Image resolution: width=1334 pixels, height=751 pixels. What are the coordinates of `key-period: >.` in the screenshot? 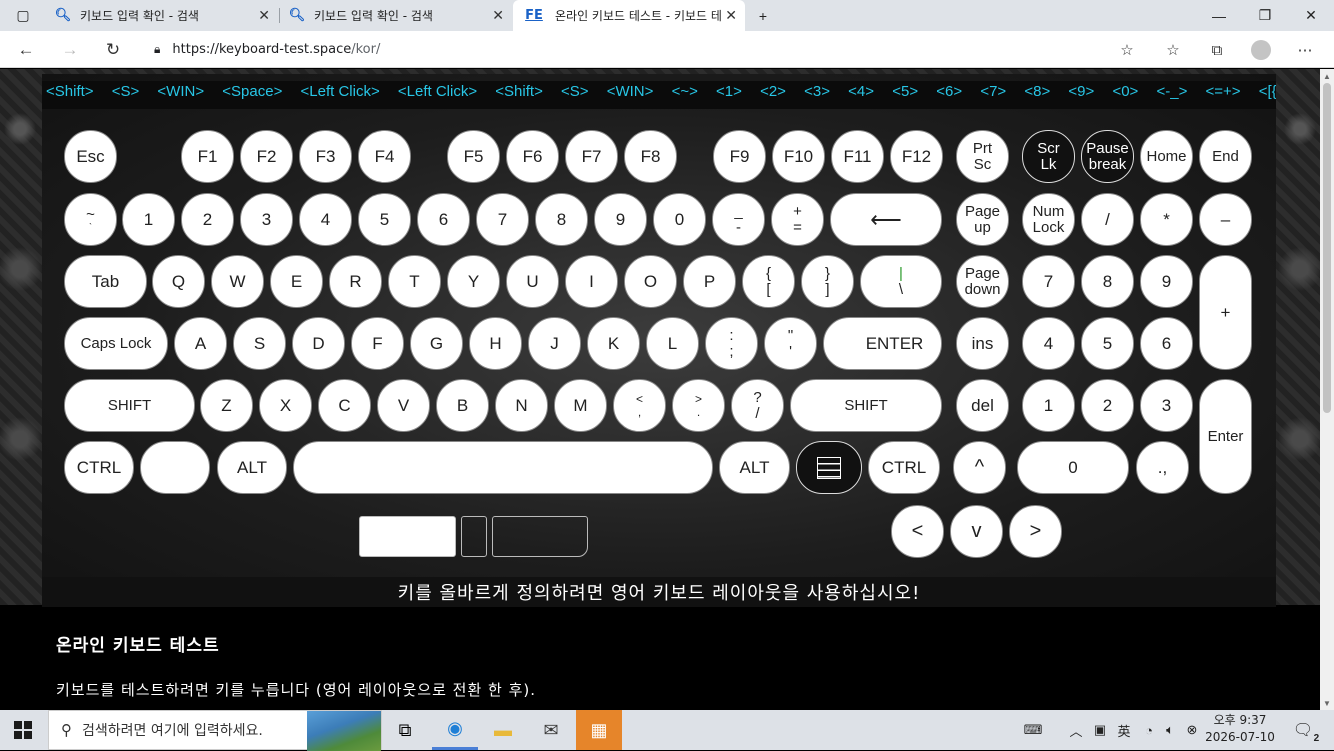 It's located at (698, 405).